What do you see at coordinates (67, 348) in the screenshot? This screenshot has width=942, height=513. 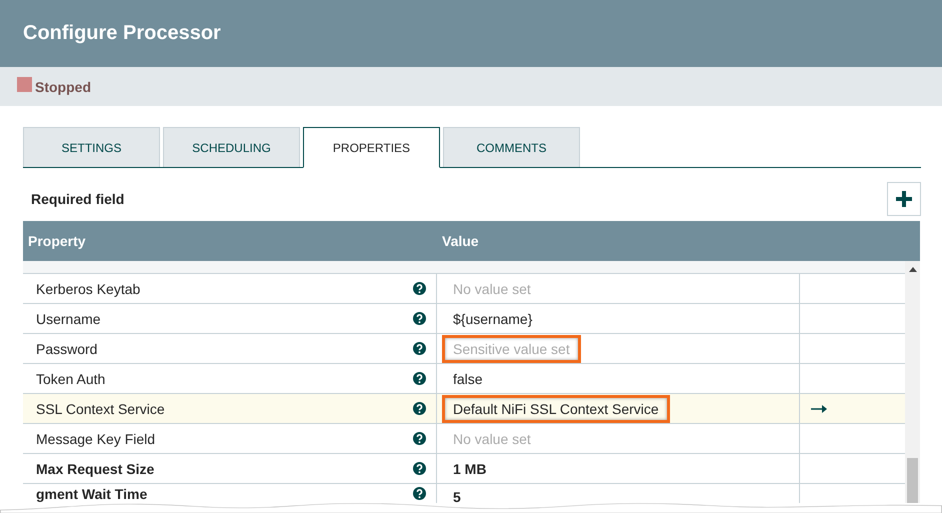 I see `property-name: Password` at bounding box center [67, 348].